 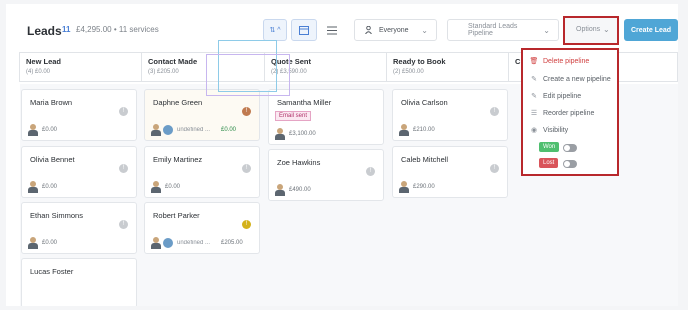 I want to click on list-view-button, so click(x=332, y=30).